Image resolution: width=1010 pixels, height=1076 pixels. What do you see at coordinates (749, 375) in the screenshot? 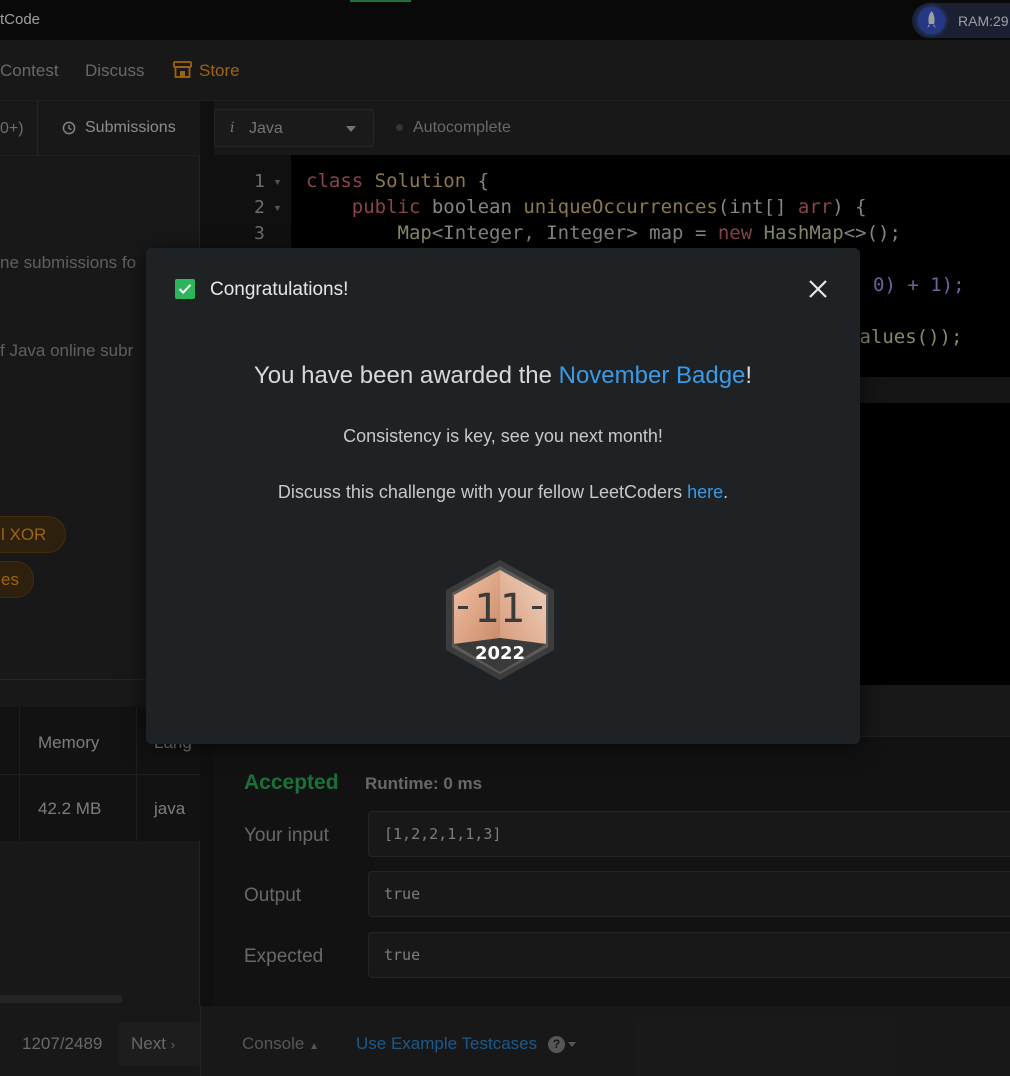
I see `award-suffix: !` at bounding box center [749, 375].